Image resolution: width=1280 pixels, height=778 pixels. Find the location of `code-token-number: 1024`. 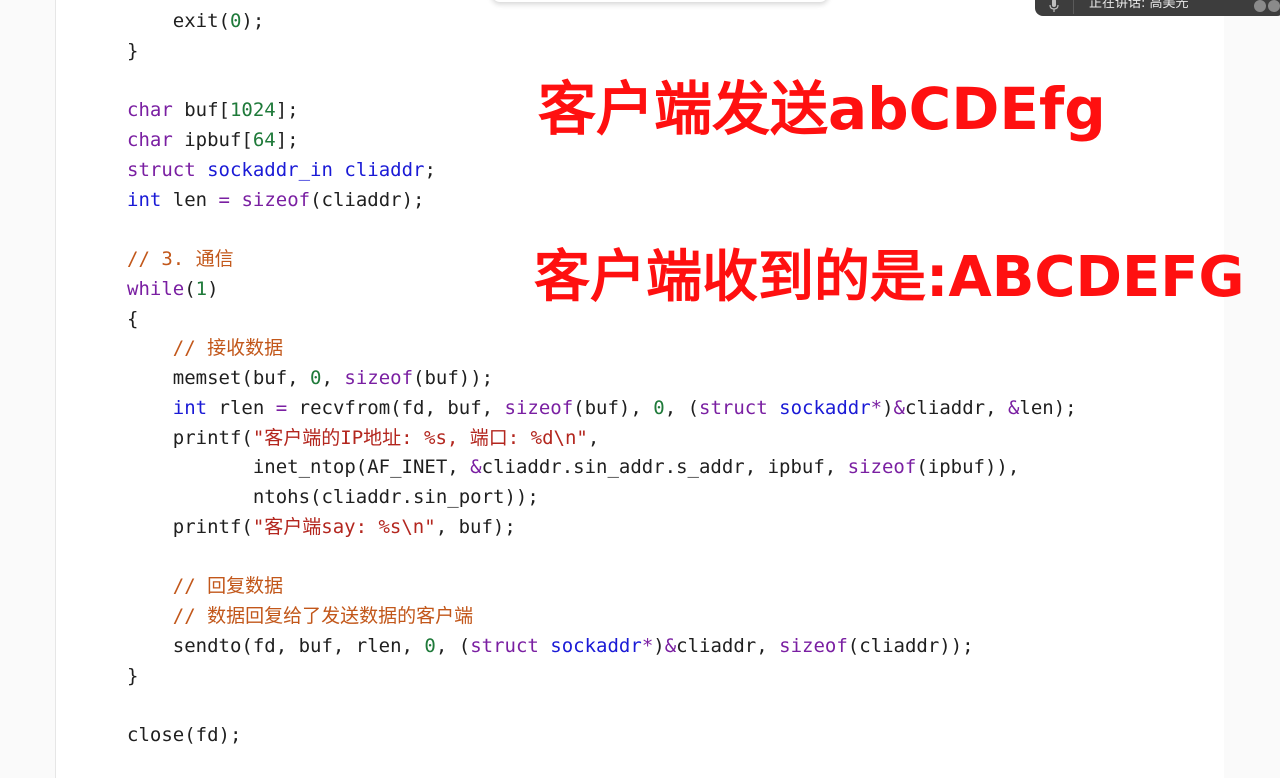

code-token-number: 1024 is located at coordinates (252, 110).